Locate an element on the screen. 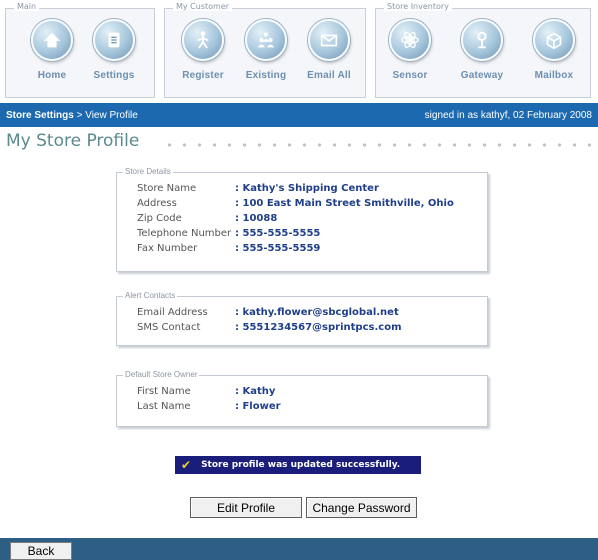 The width and height of the screenshot is (598, 560). change-password-button: Change Password is located at coordinates (361, 507).